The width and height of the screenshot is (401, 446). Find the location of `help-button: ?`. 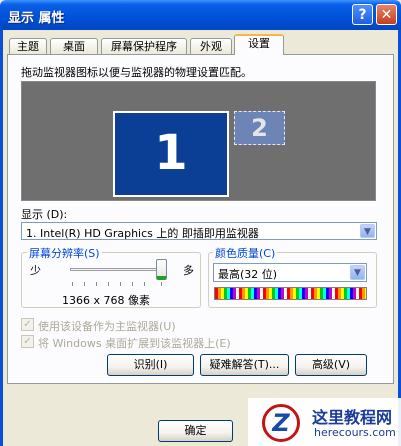

help-button: ? is located at coordinates (362, 14).